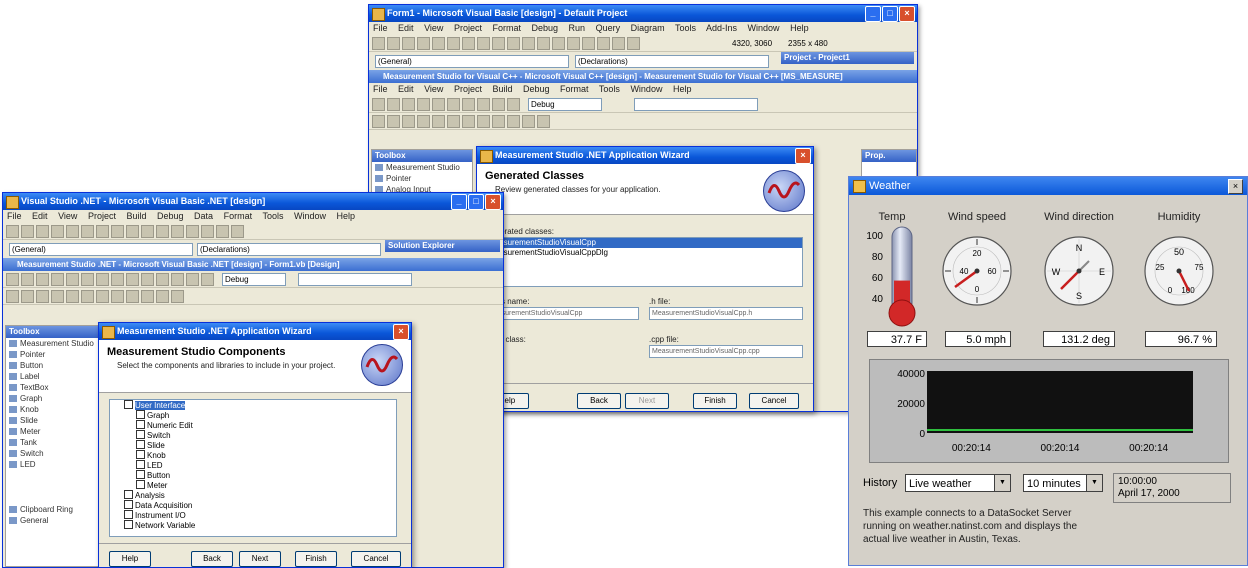 This screenshot has height=568, width=1248. What do you see at coordinates (355, 279) in the screenshot?
I see `find-combo` at bounding box center [355, 279].